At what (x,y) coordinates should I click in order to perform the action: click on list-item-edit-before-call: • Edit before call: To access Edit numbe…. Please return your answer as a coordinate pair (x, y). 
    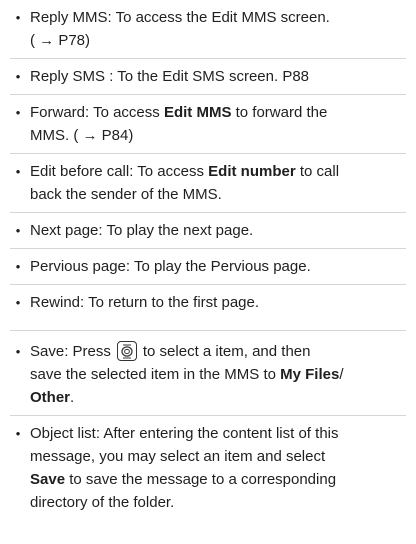
    Looking at the image, I should click on (208, 183).